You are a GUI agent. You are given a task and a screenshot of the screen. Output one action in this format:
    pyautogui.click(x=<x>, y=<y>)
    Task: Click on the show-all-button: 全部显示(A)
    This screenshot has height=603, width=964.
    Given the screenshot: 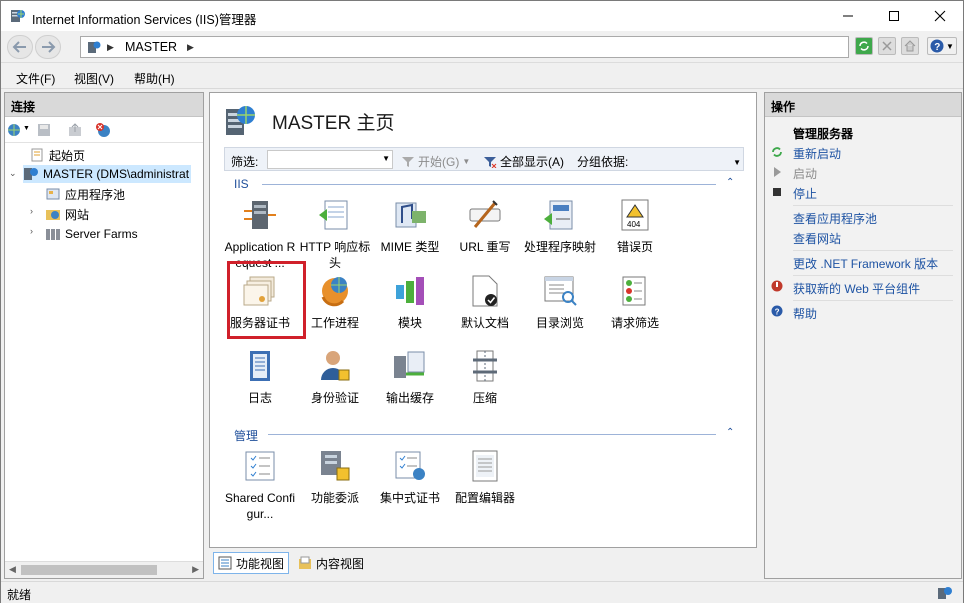 What is the action you would take?
    pyautogui.click(x=523, y=161)
    